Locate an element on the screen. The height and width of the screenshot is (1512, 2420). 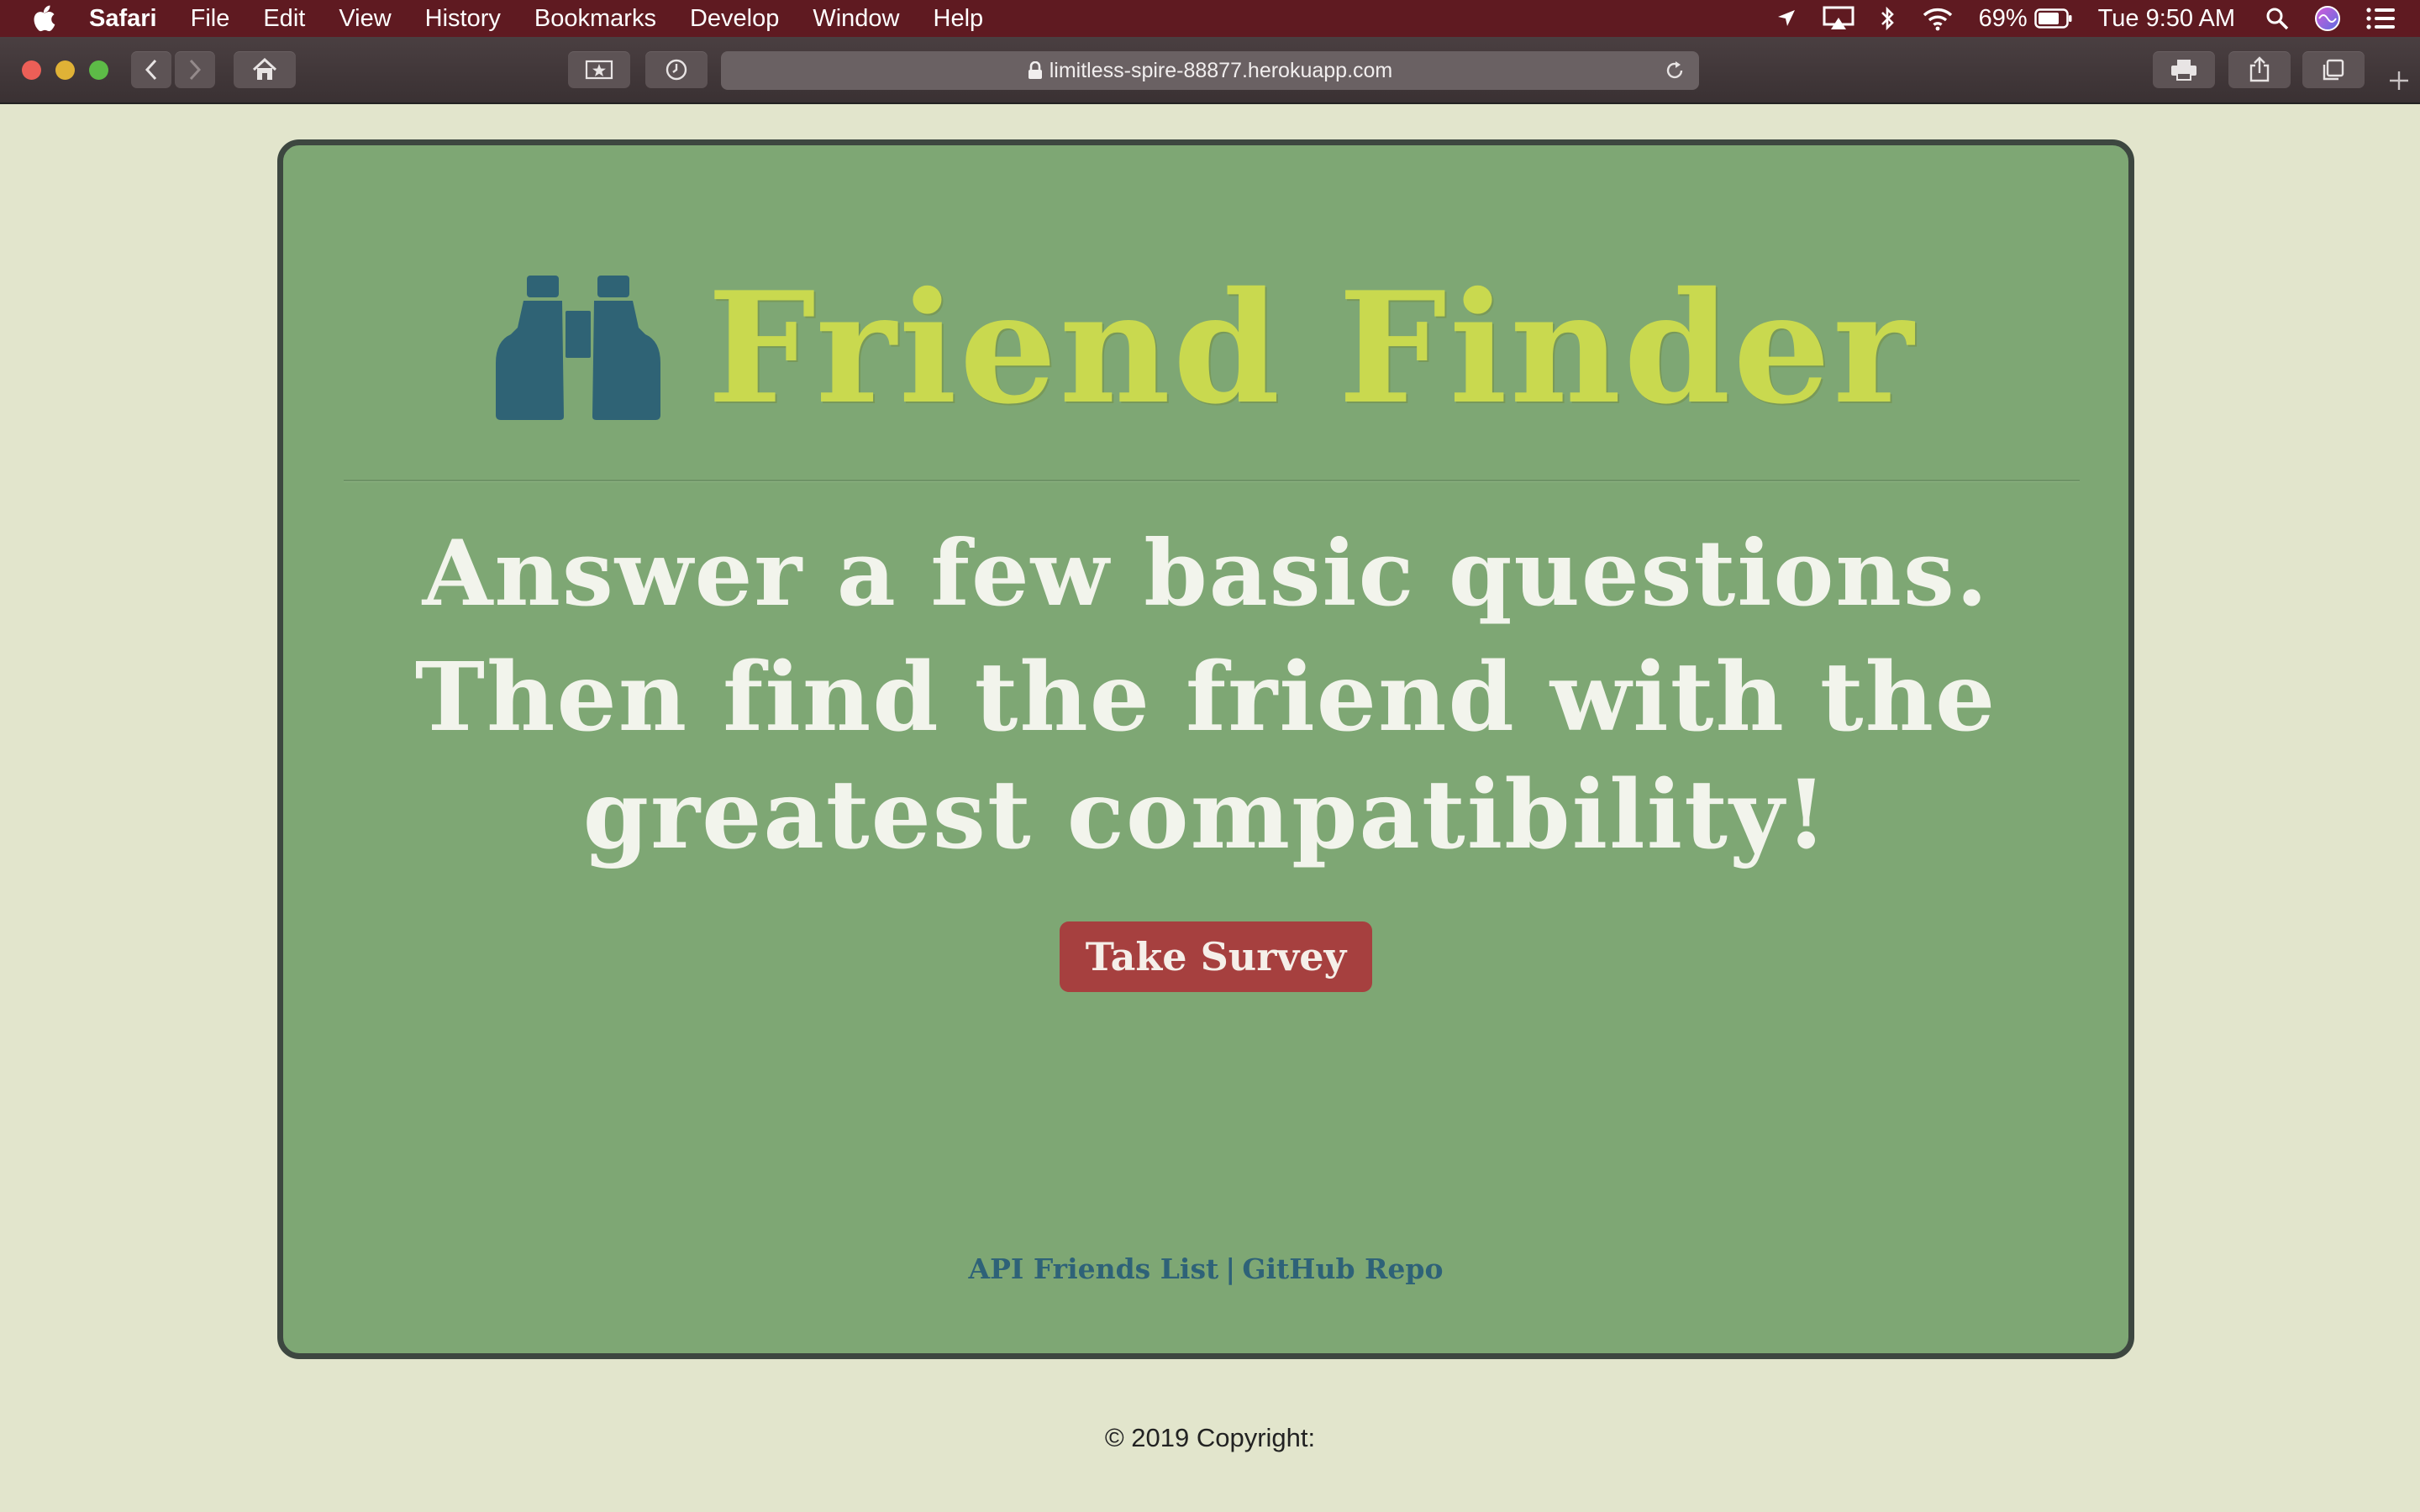
menu-develop: Develop is located at coordinates (734, 19).